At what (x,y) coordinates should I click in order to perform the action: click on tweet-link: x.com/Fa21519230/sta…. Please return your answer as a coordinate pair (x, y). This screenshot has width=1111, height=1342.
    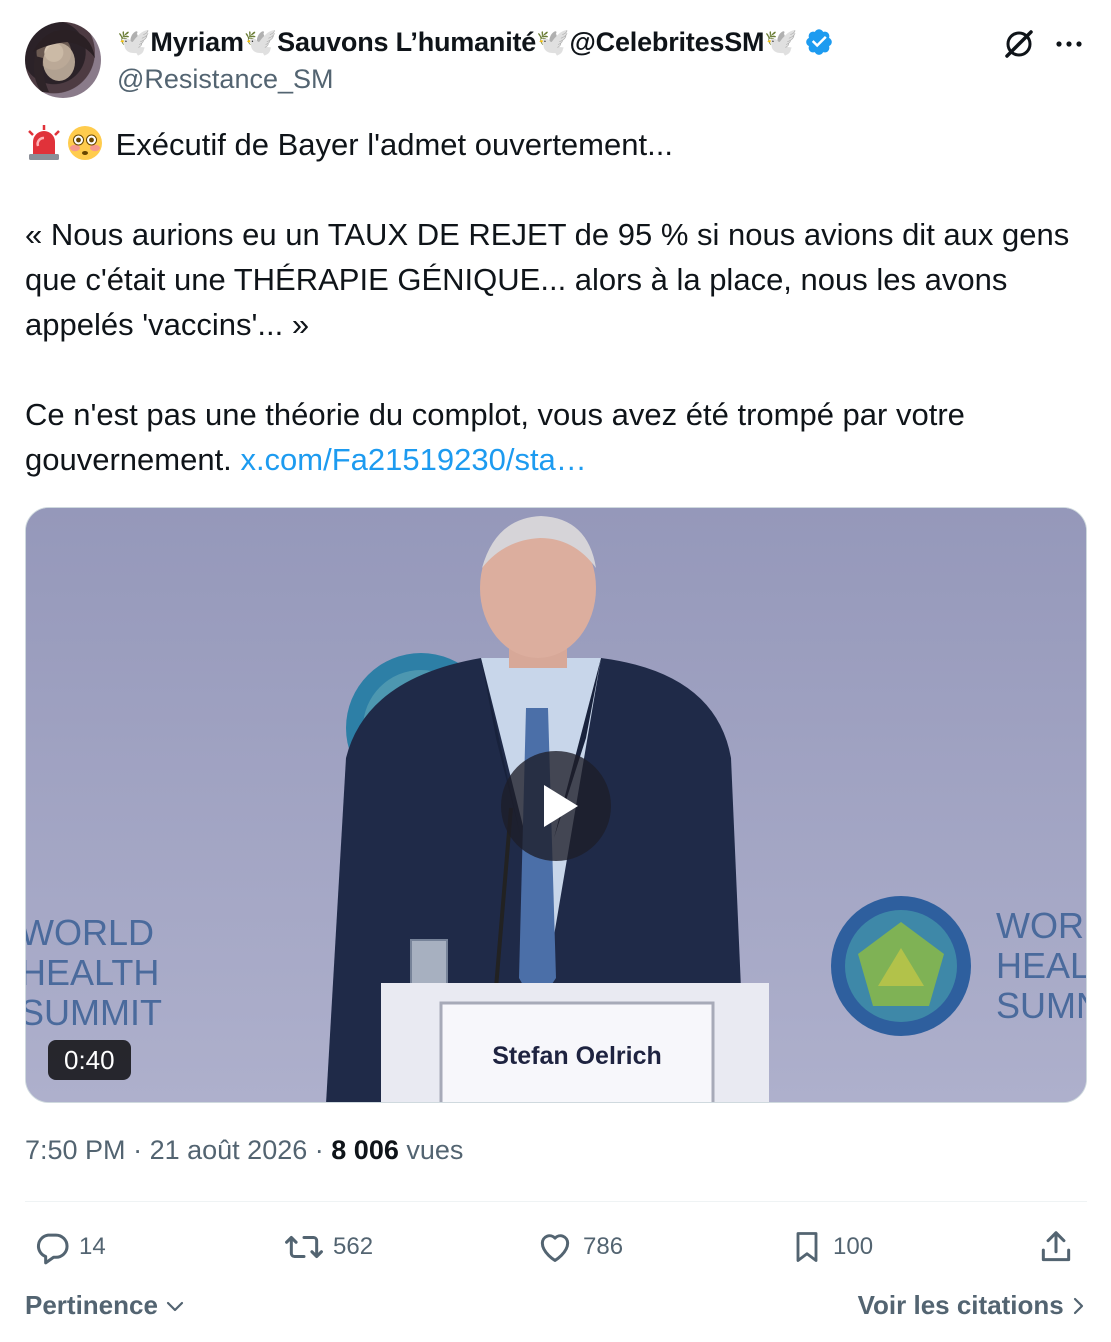
    Looking at the image, I should click on (413, 459).